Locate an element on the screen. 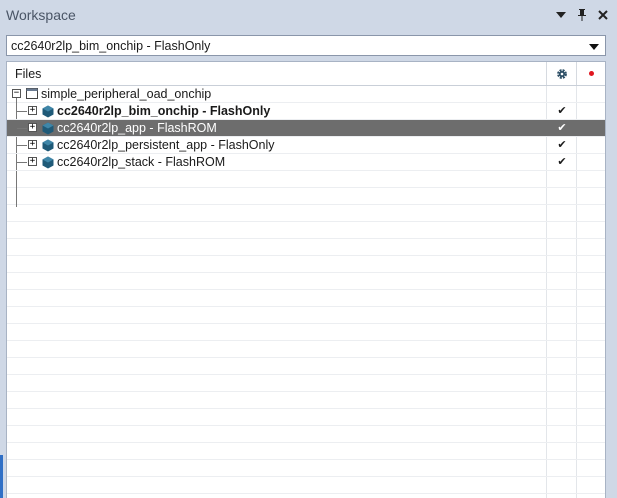 The height and width of the screenshot is (498, 617). files-header: Files is located at coordinates (306, 74).